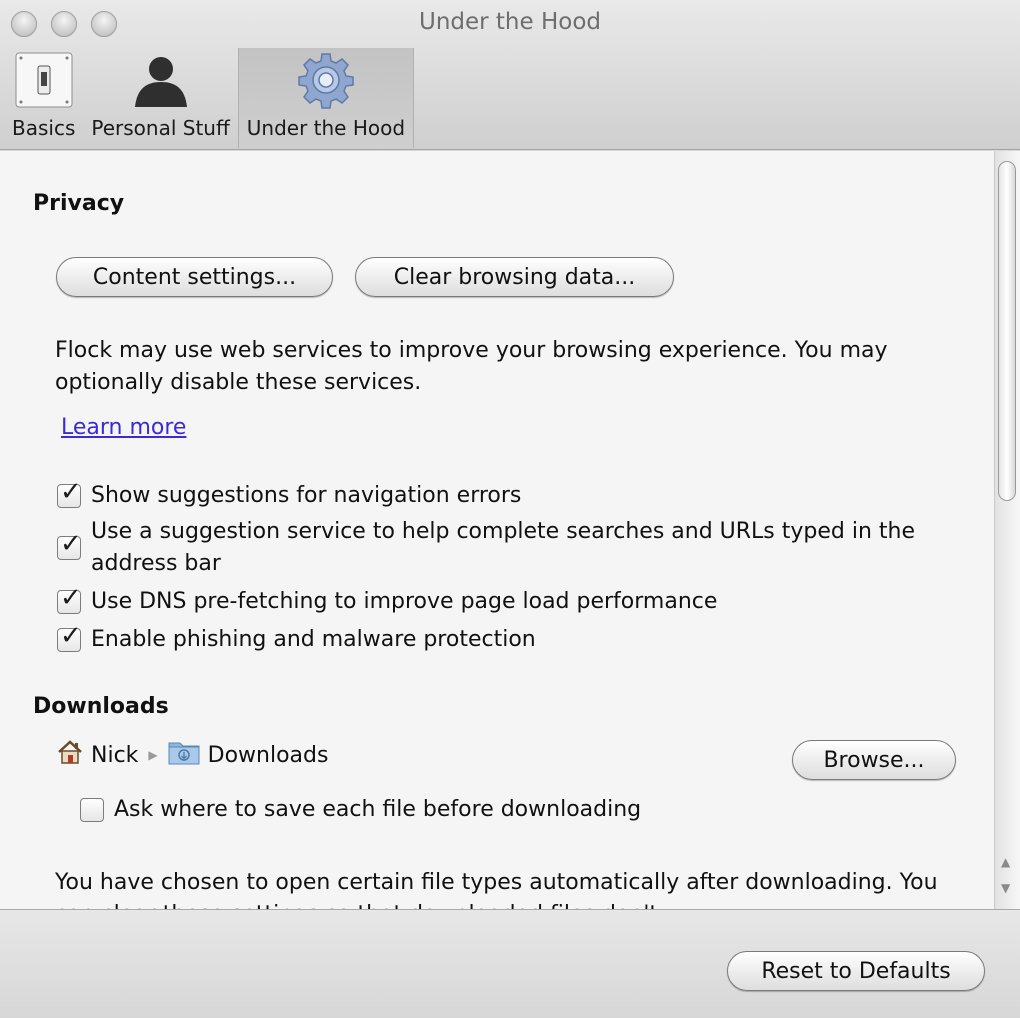  Describe the element at coordinates (326, 128) in the screenshot. I see `tab-under-the-hood-label: Under the Hood` at that location.